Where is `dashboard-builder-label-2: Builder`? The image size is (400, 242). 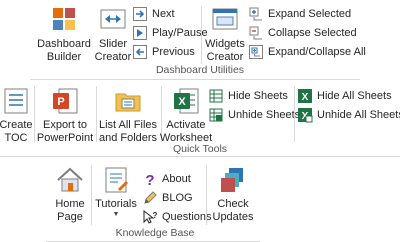
dashboard-builder-label-2: Builder is located at coordinates (64, 57).